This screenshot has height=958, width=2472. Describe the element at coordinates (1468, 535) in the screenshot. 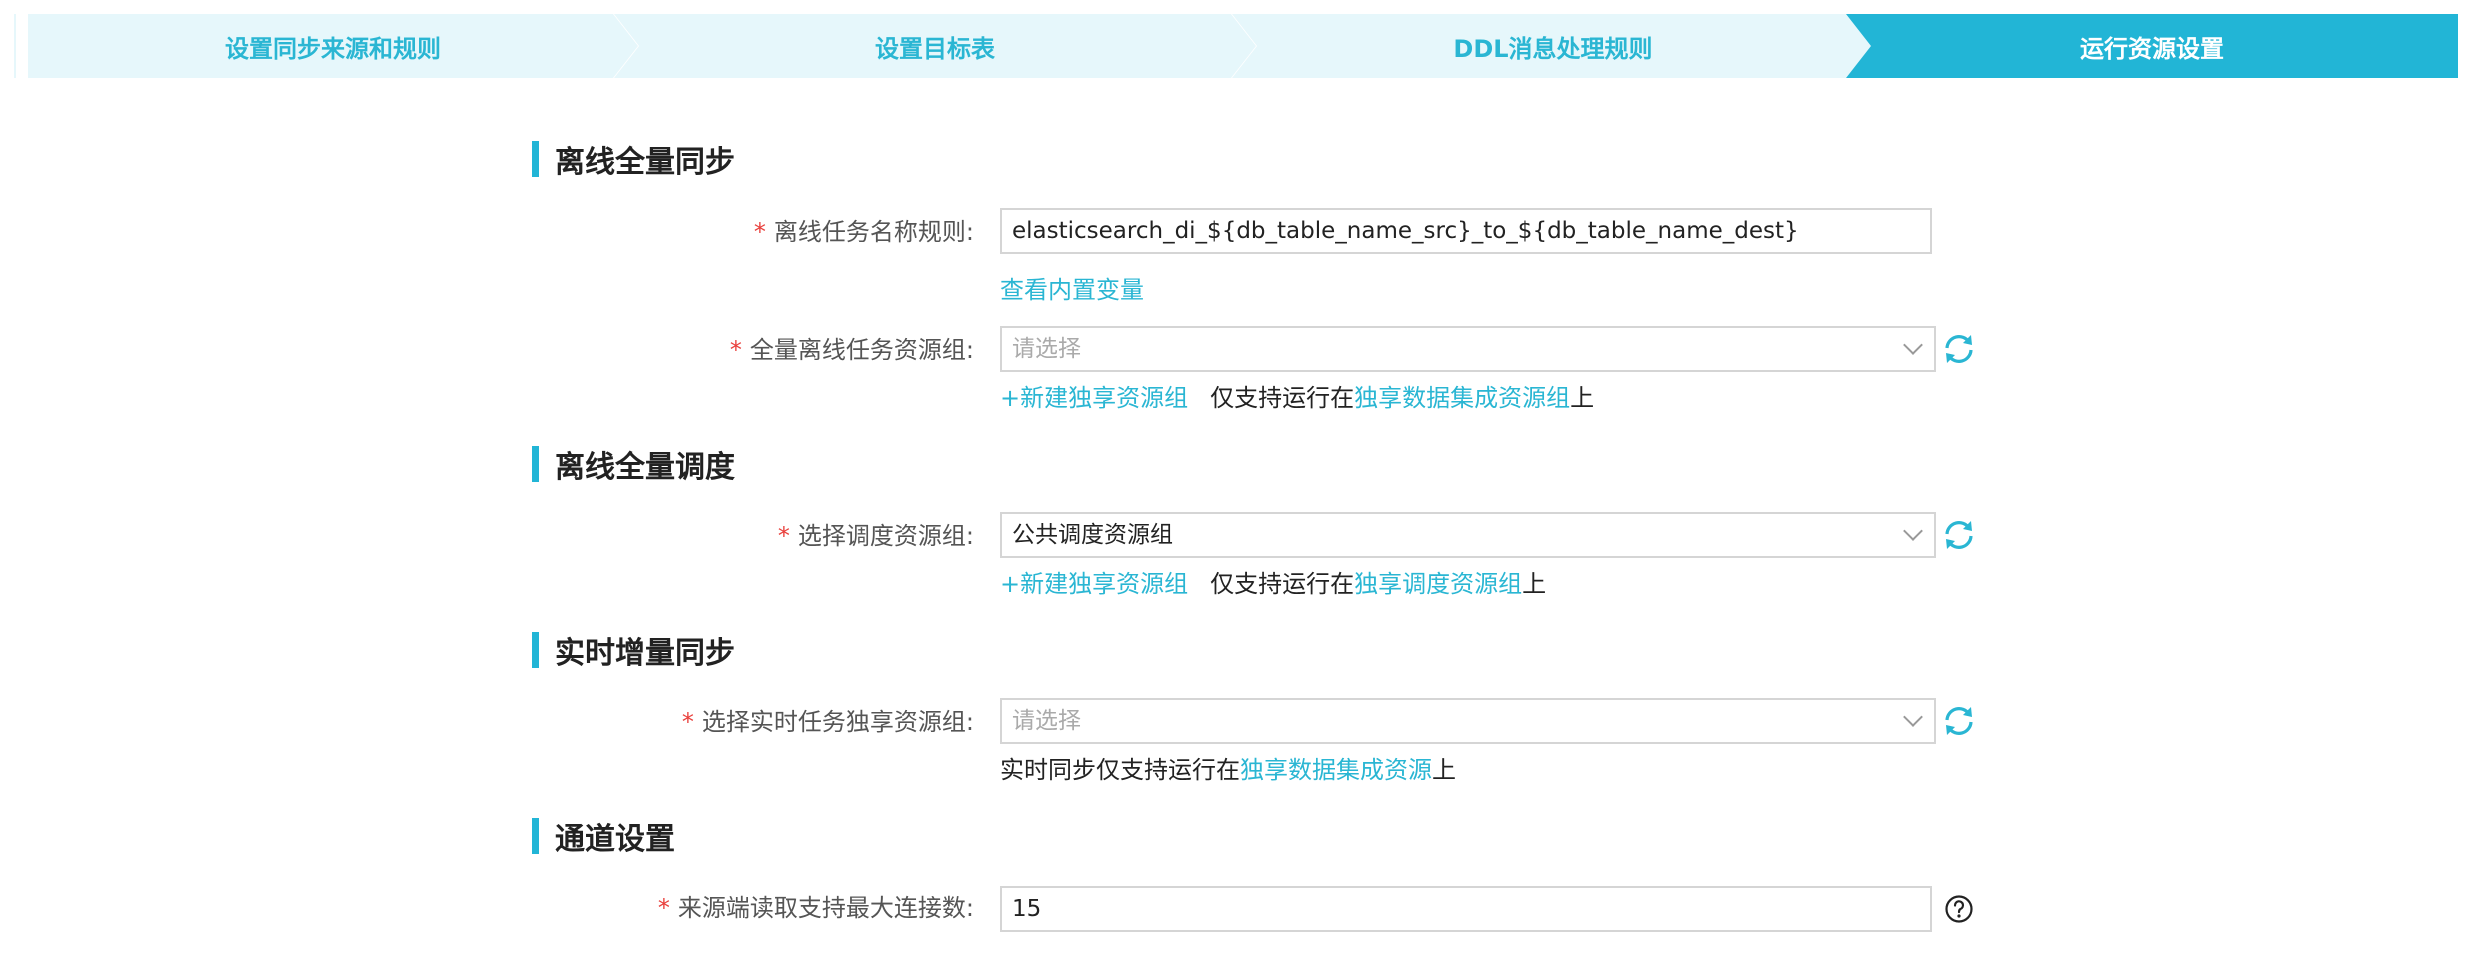

I see `schedule-resource-group-select: 公共调度资源组` at that location.